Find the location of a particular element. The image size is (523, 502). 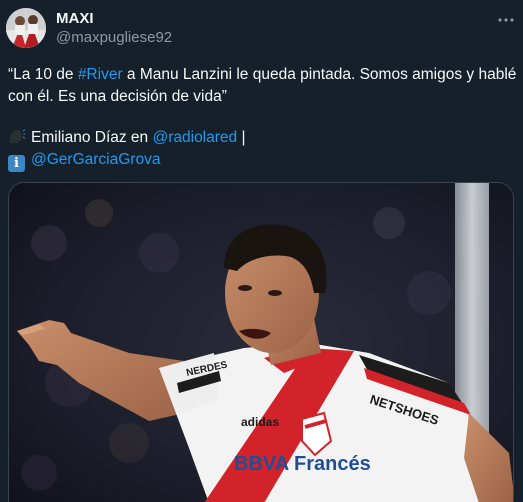

mention-link-gergarciagrova: @GerGarciaGrova is located at coordinates (95, 159).